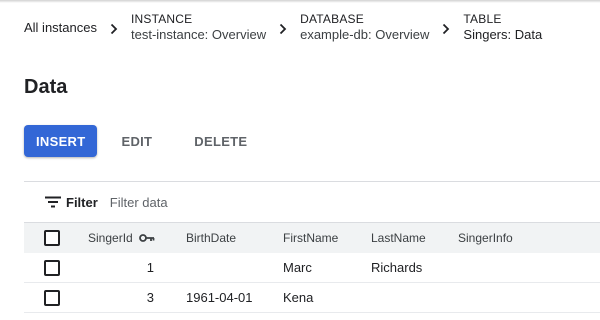 Image resolution: width=600 pixels, height=320 pixels. I want to click on column-header-label: SingerId, so click(110, 238).